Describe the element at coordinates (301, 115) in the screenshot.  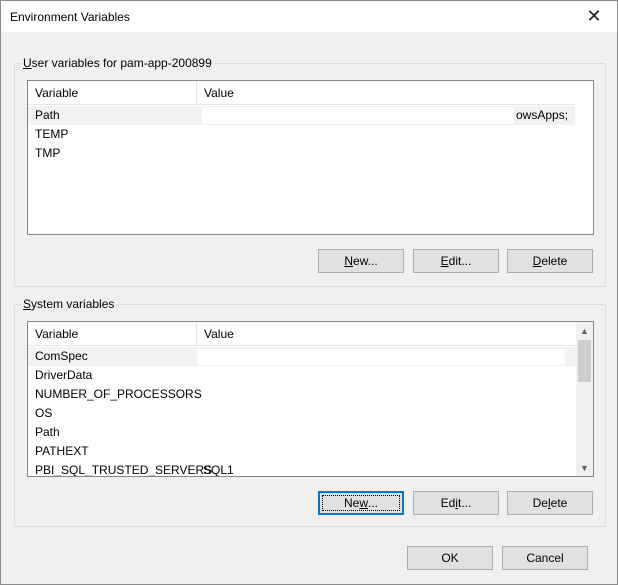
I see `list-item: Path owsApps;` at that location.